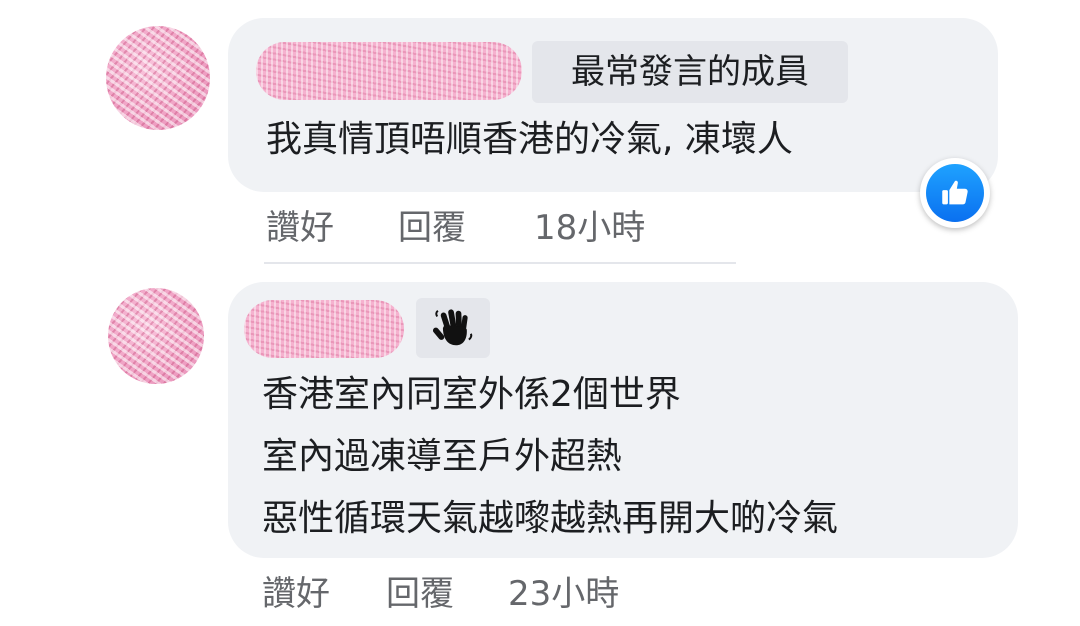  What do you see at coordinates (589, 224) in the screenshot?
I see `timestamp-link: 18小時` at bounding box center [589, 224].